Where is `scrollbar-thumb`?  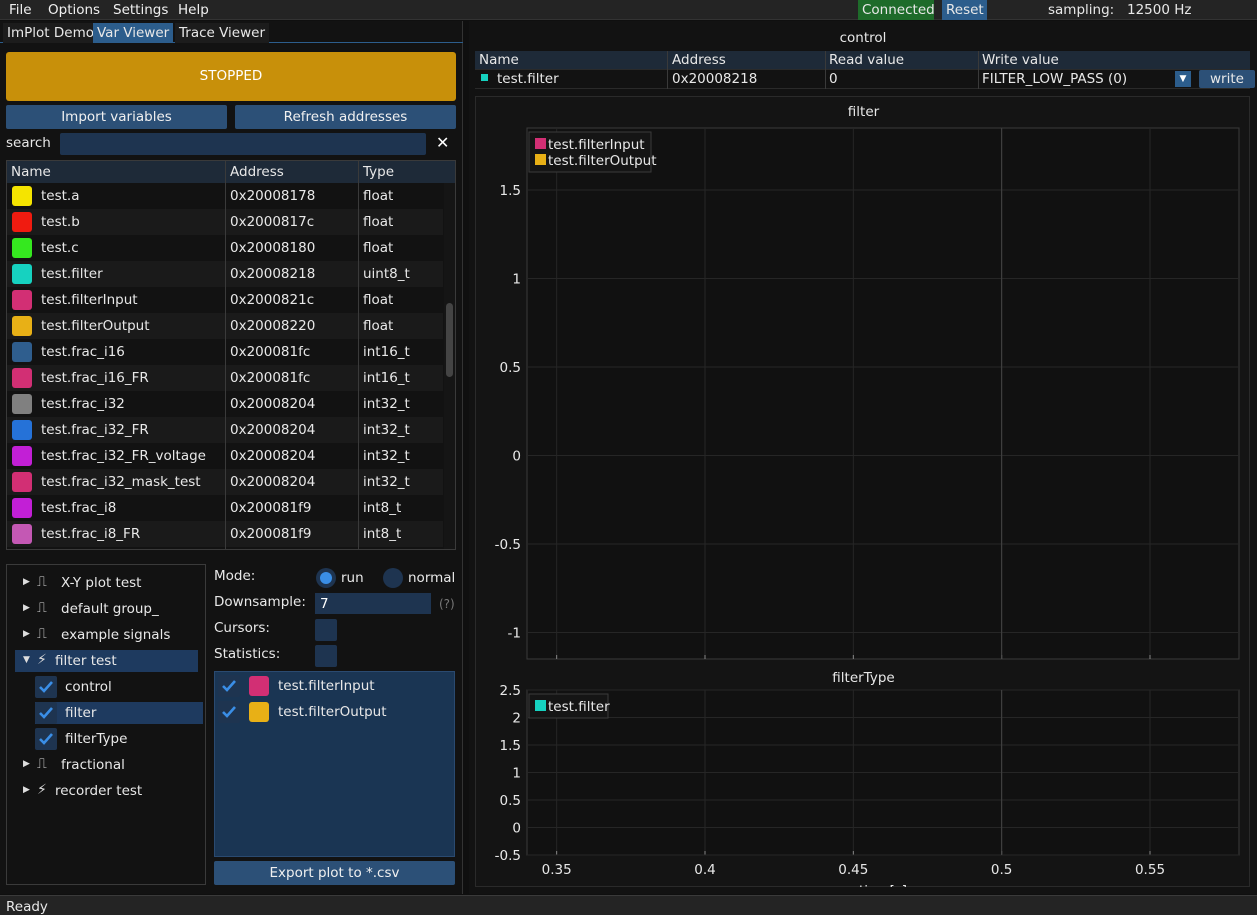 scrollbar-thumb is located at coordinates (449, 340).